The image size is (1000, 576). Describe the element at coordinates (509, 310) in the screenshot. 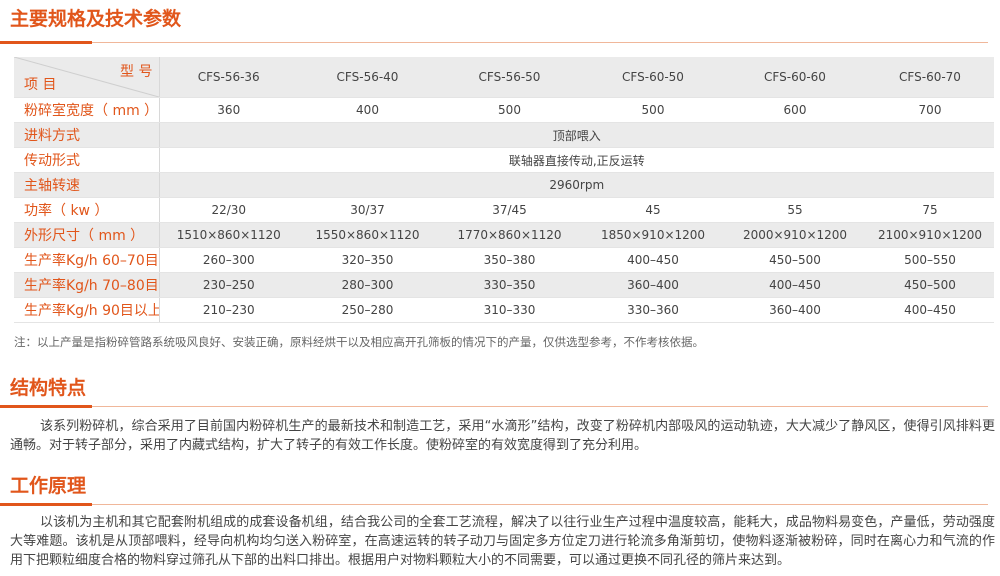

I see `table-cell: 310–330` at that location.